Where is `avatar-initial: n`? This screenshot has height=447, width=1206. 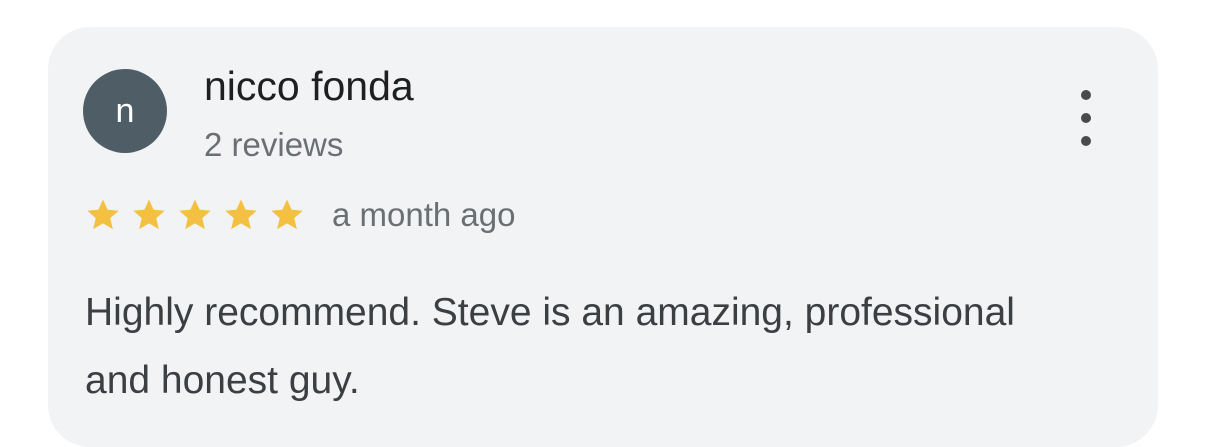
avatar-initial: n is located at coordinates (125, 111).